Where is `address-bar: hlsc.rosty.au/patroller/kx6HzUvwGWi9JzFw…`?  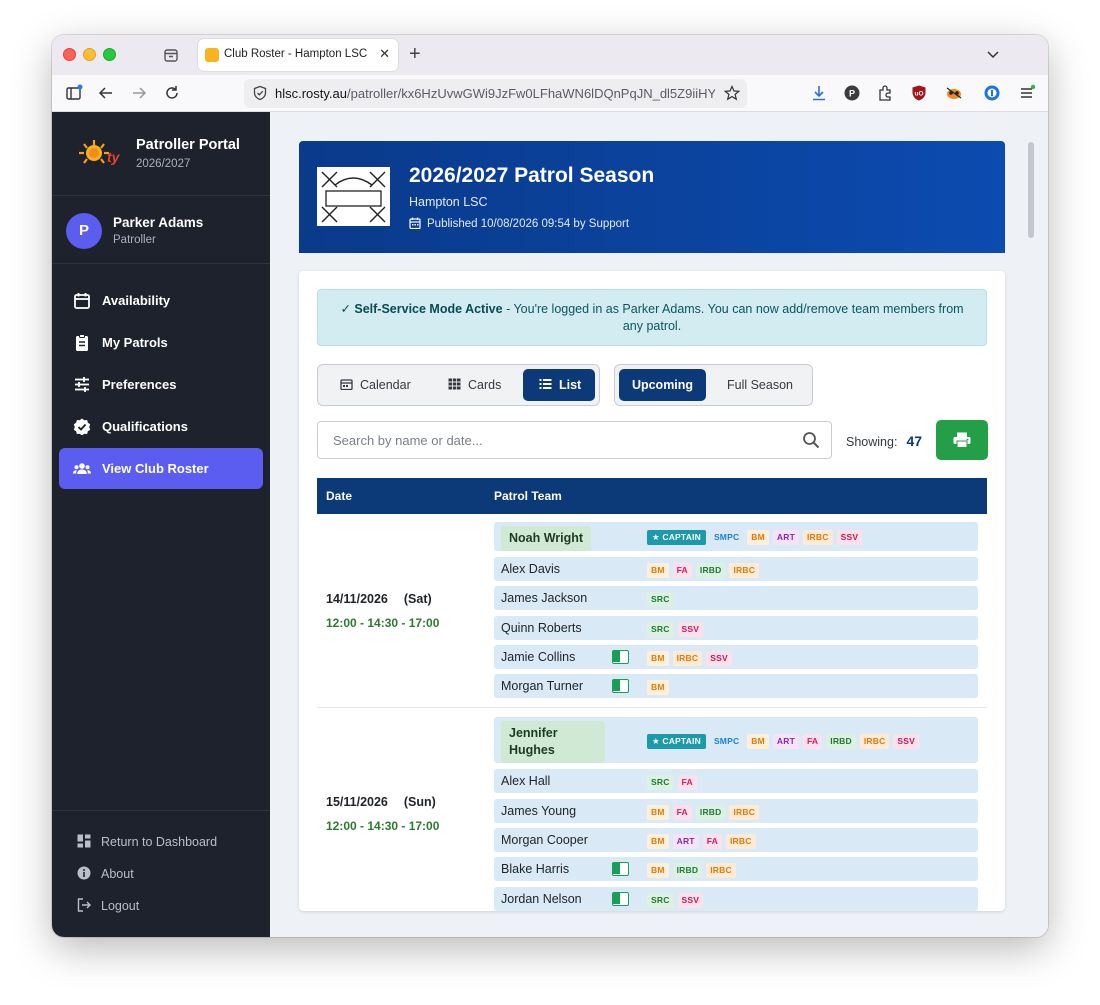 address-bar: hlsc.rosty.au/patroller/kx6HzUvwGWi9JzFw… is located at coordinates (495, 93).